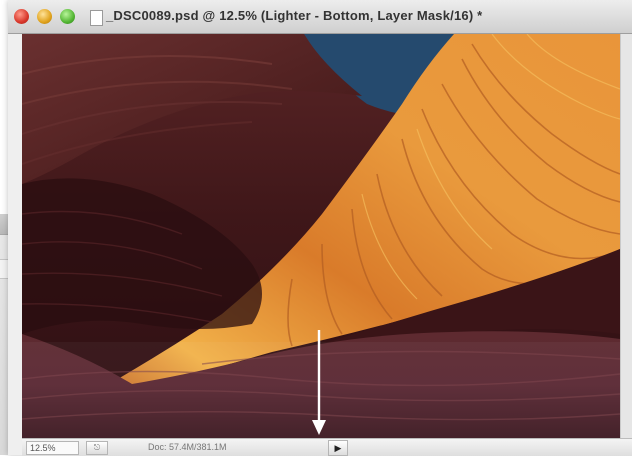  What do you see at coordinates (52, 448) in the screenshot?
I see `zoom-level-field: 12.5%` at bounding box center [52, 448].